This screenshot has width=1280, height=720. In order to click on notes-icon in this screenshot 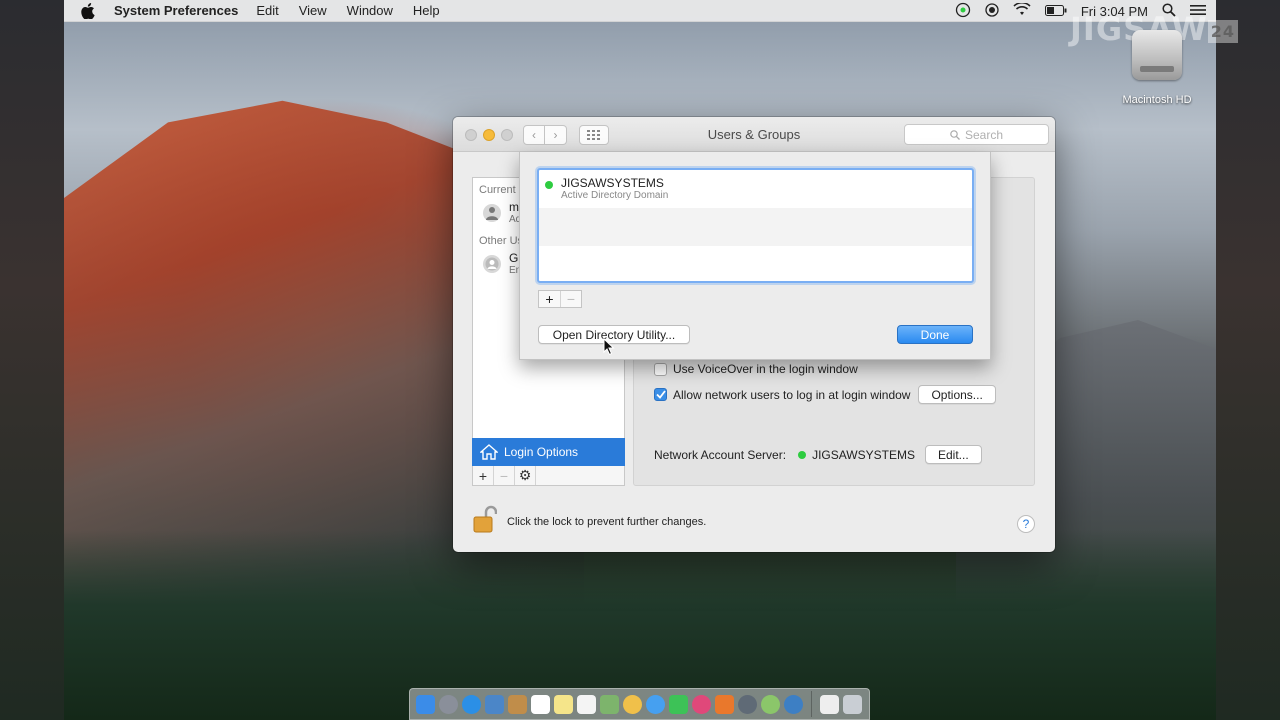, I will do `click(563, 704)`.